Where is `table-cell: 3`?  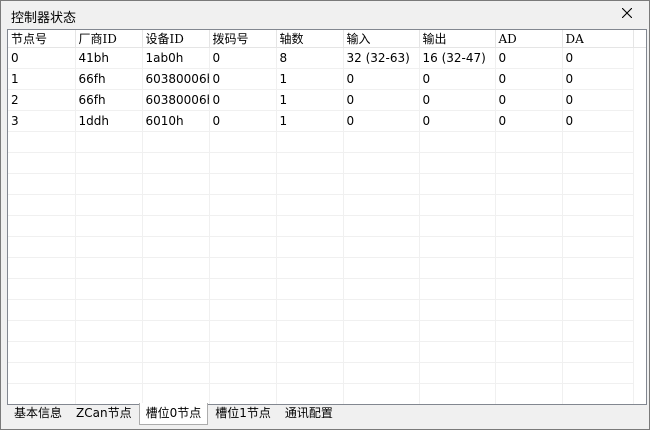 table-cell: 3 is located at coordinates (42, 121).